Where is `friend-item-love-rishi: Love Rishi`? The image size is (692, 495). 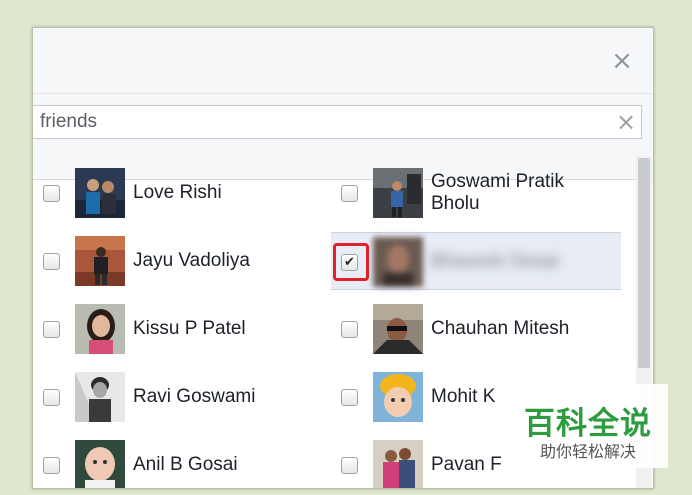 friend-item-love-rishi: Love Rishi is located at coordinates (178, 193).